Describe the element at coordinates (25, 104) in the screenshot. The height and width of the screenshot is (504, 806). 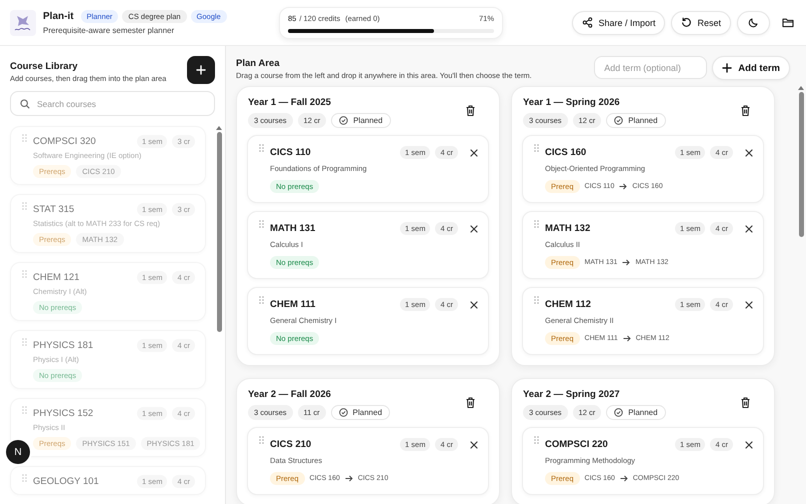
I see `search-icon` at that location.